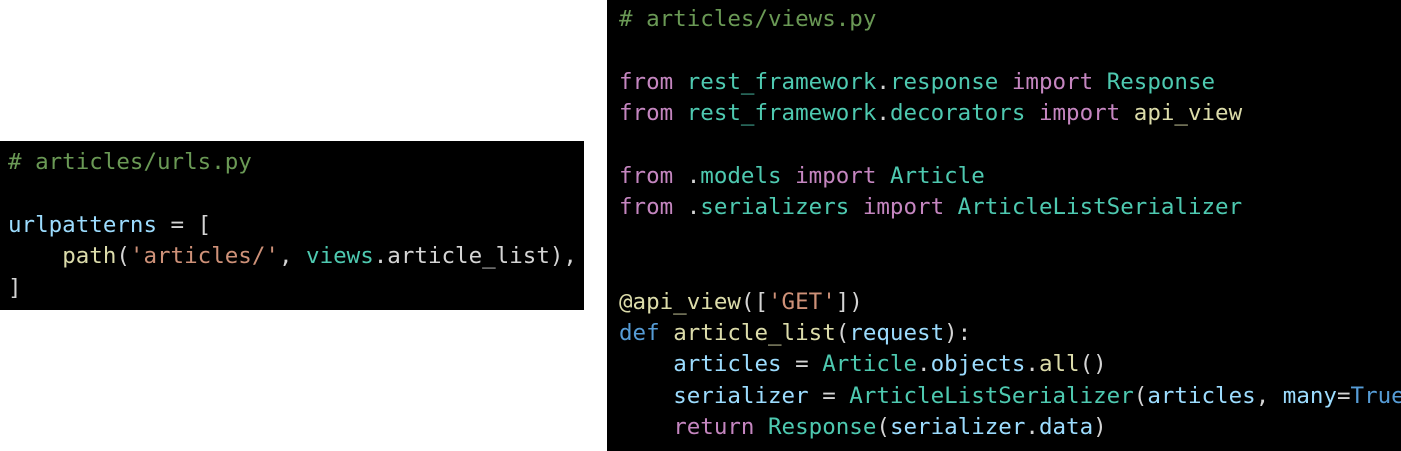  I want to click on code-token-string: 'articles/', so click(204, 256).